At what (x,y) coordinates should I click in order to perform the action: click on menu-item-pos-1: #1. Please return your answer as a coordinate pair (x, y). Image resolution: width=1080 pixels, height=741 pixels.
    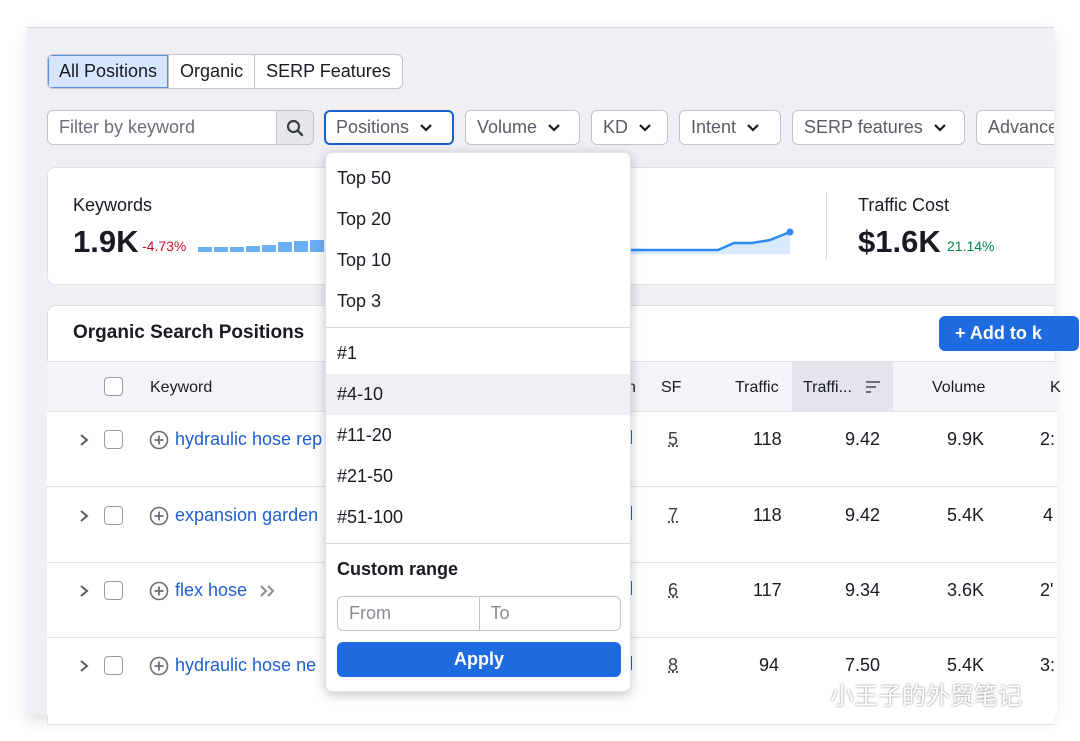
    Looking at the image, I should click on (478, 353).